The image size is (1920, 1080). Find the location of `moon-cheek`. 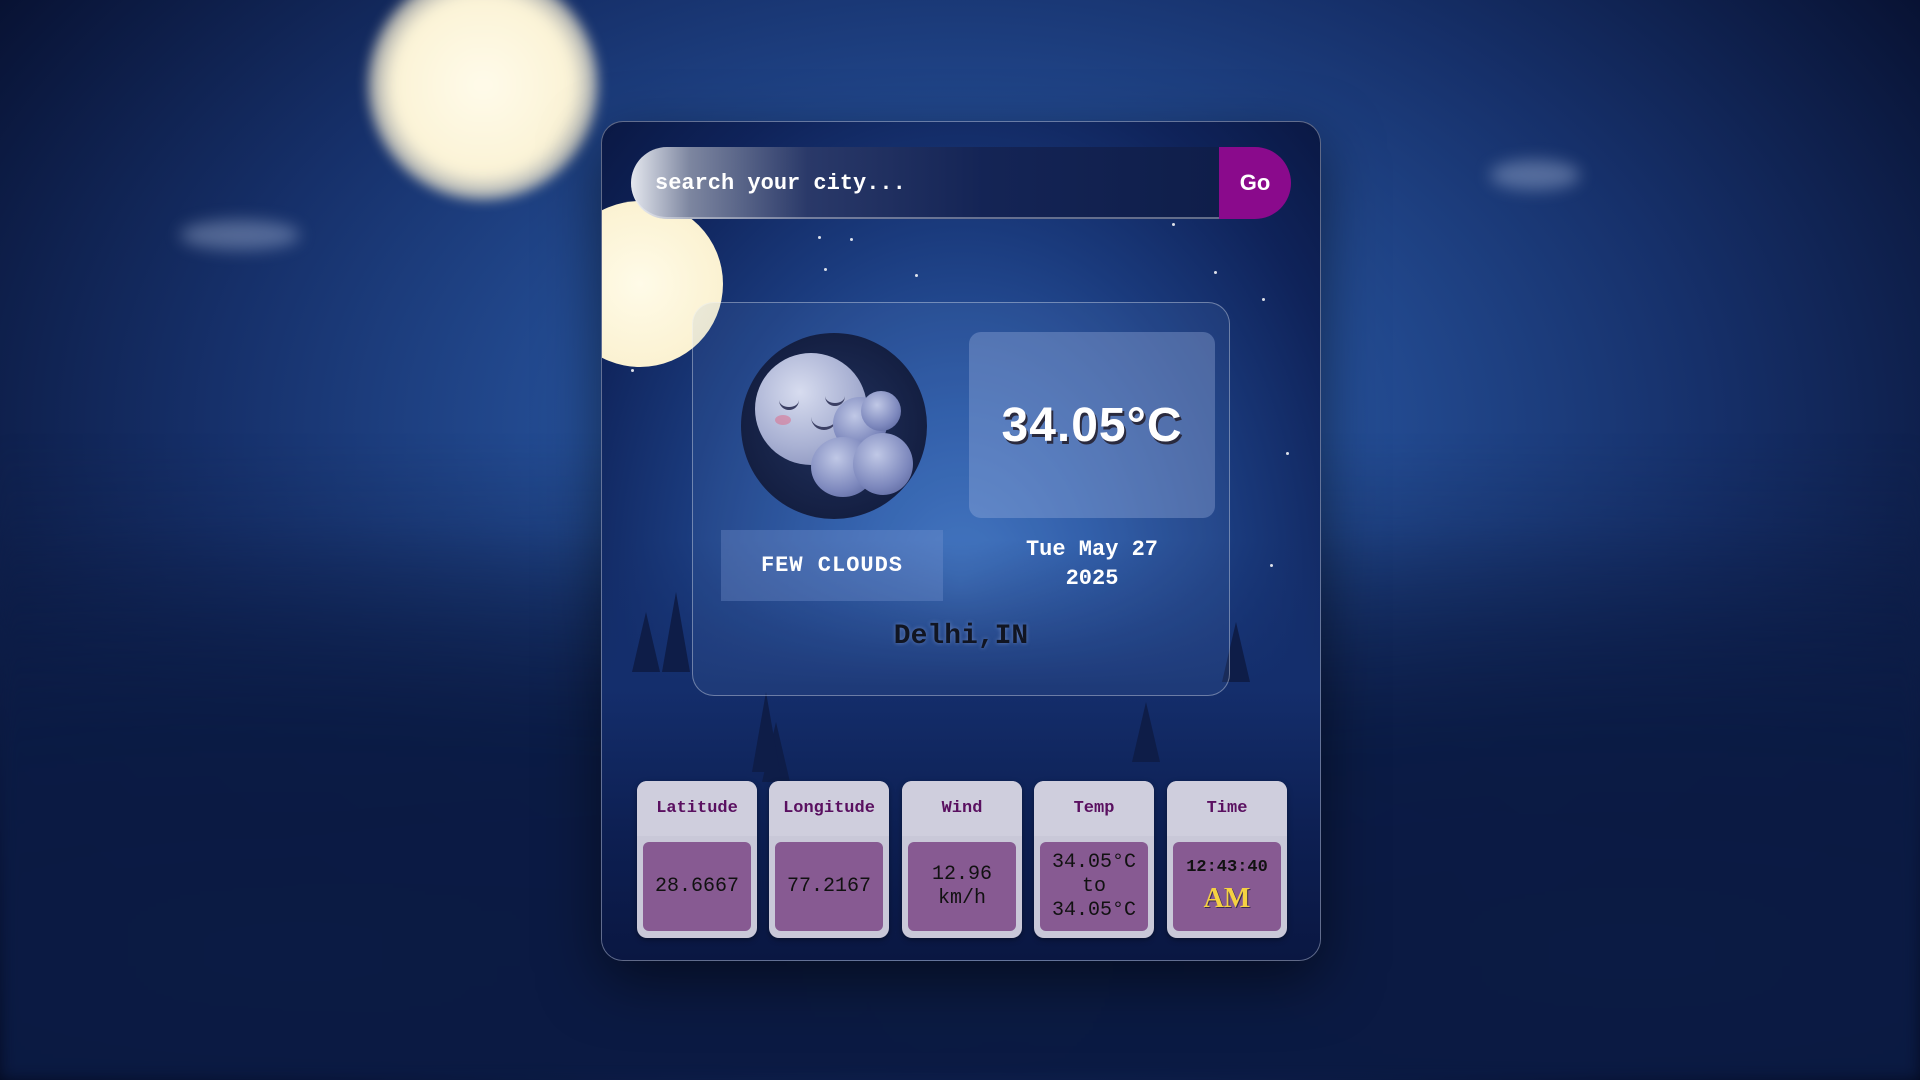

moon-cheek is located at coordinates (783, 420).